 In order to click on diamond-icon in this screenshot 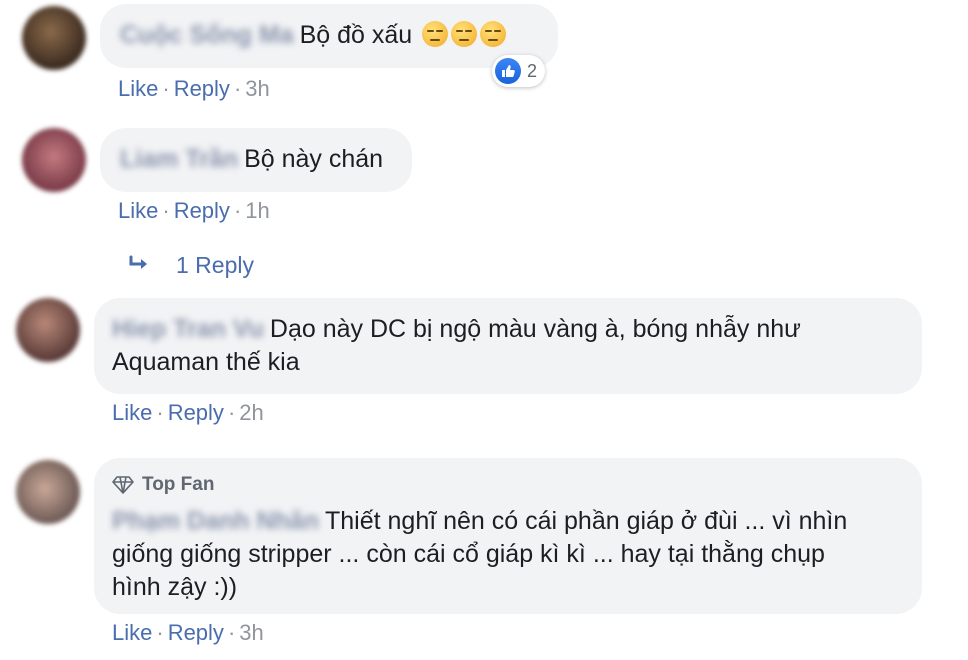, I will do `click(123, 484)`.